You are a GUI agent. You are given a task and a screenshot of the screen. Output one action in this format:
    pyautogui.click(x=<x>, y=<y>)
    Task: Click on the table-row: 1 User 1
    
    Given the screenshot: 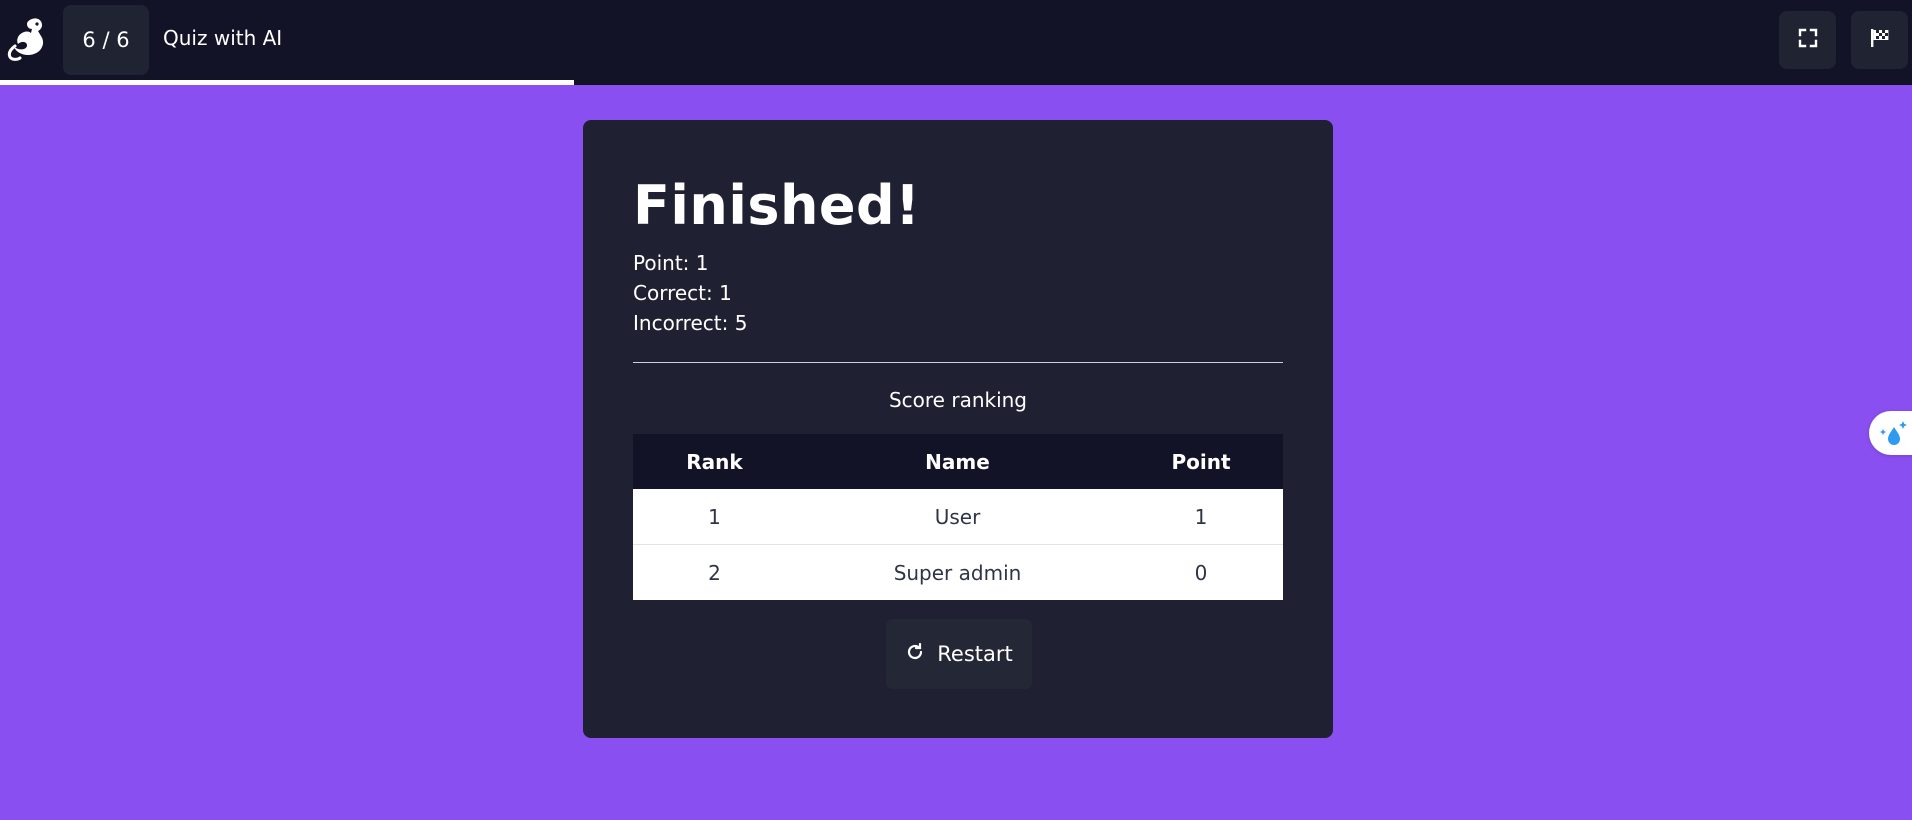 What is the action you would take?
    pyautogui.click(x=958, y=517)
    